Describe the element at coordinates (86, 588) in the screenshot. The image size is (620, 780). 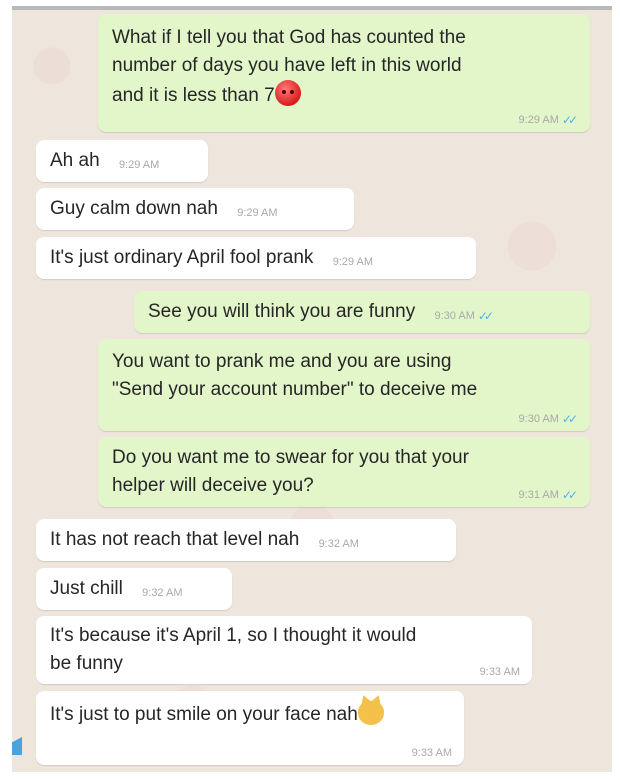
I see `message-text: Just chill` at that location.